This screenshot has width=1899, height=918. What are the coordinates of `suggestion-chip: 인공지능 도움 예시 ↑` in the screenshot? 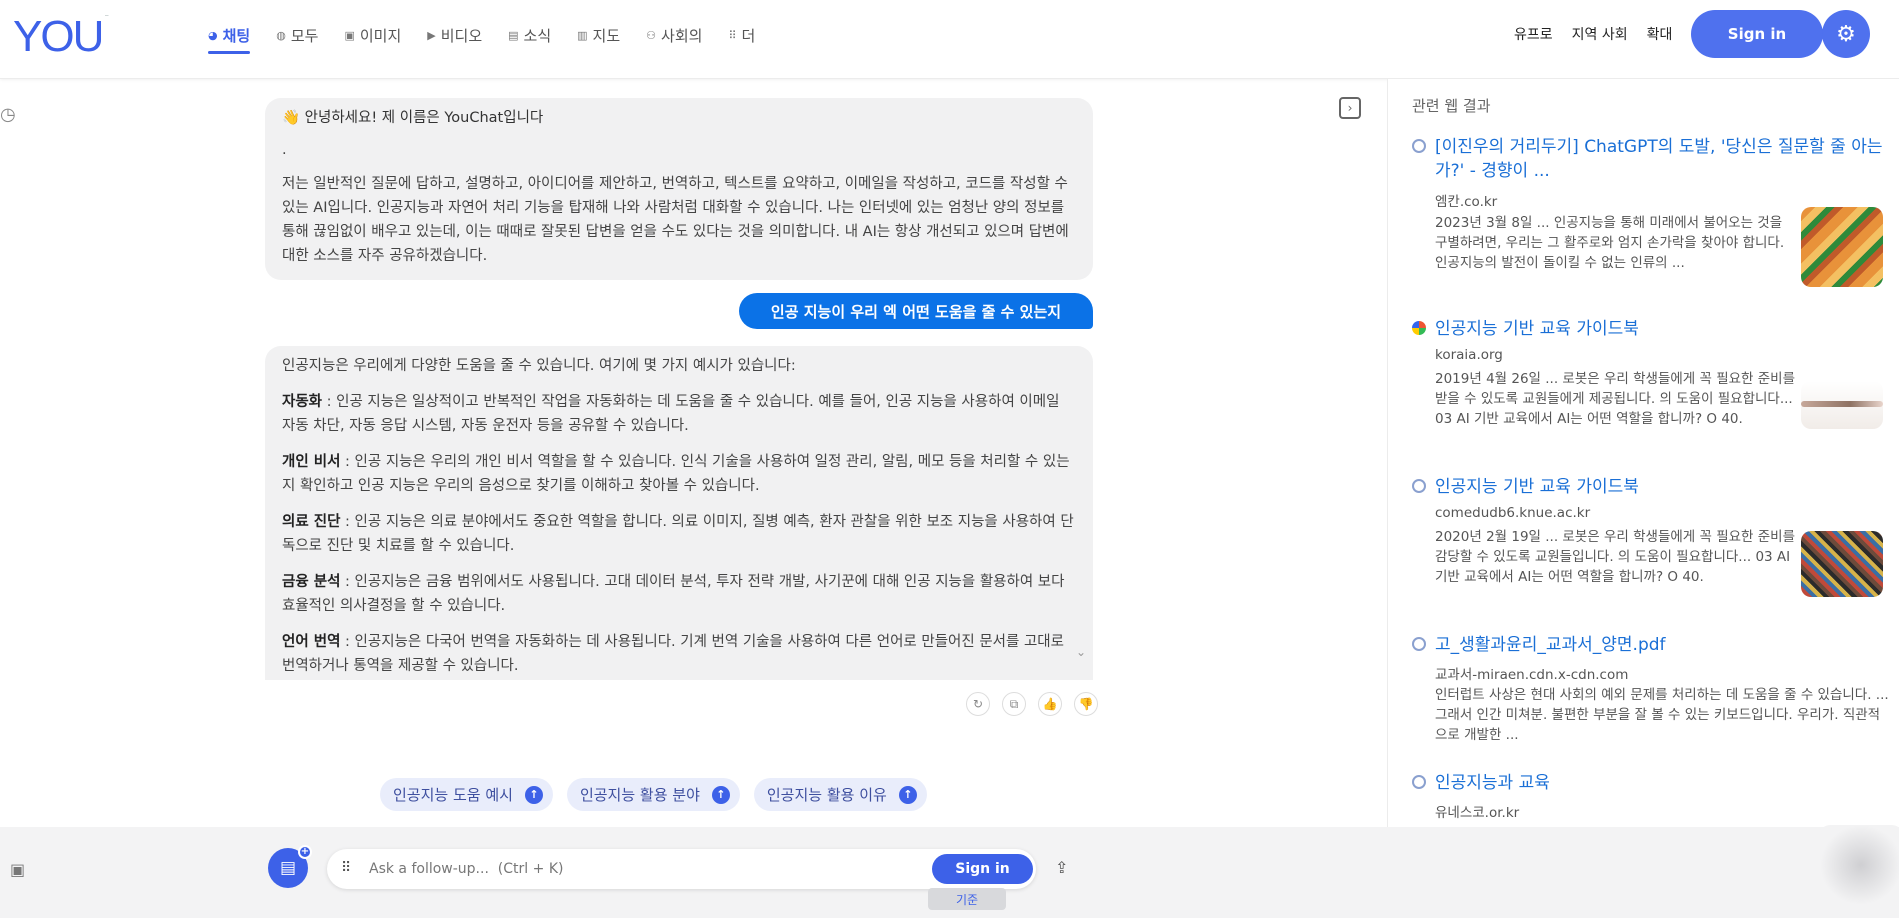 It's located at (466, 794).